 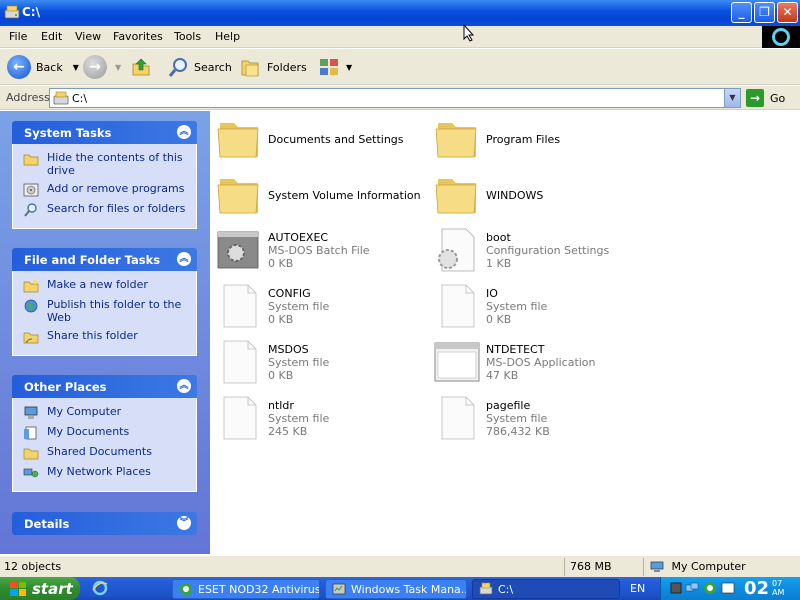 I want to click on file-io: IO System file 0 KB, so click(x=539, y=306).